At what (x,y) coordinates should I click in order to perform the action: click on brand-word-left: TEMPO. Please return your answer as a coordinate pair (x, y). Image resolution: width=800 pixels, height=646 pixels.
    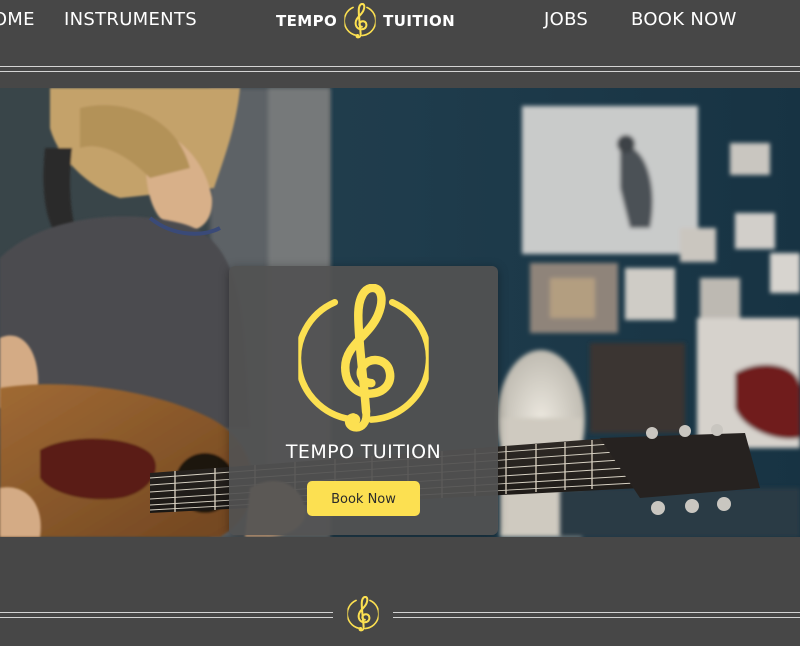
    Looking at the image, I should click on (307, 21).